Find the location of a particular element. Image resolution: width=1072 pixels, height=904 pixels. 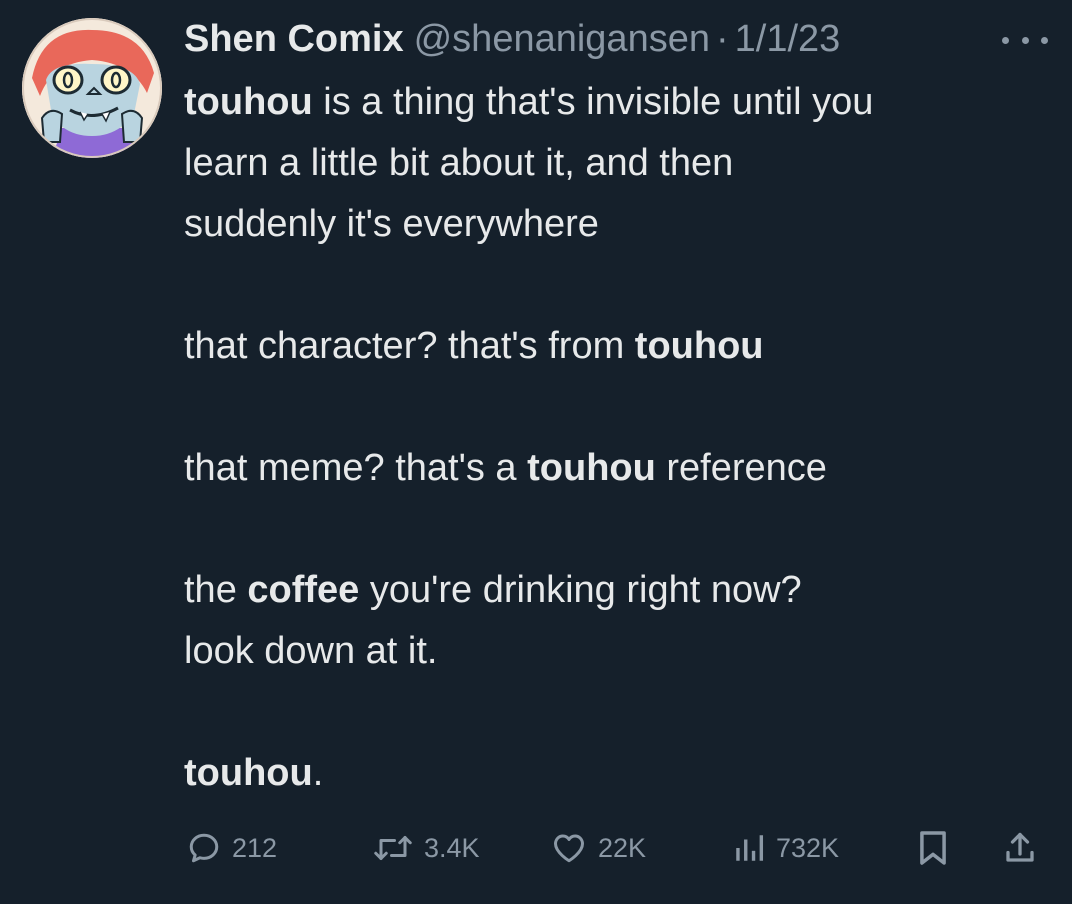

reply-bubble-icon is located at coordinates (204, 848).